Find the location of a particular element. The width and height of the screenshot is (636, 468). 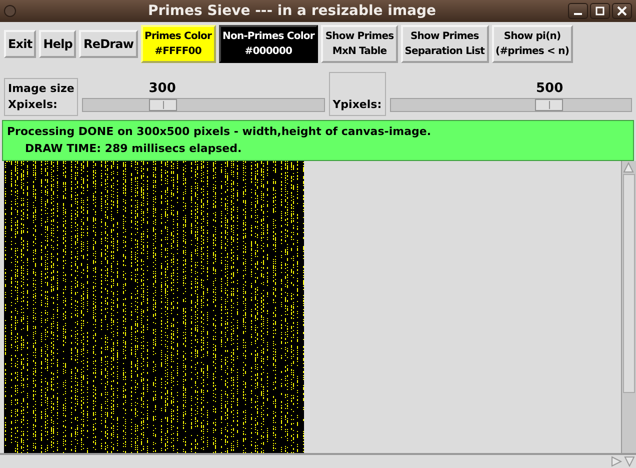

maximize-icon is located at coordinates (600, 11).